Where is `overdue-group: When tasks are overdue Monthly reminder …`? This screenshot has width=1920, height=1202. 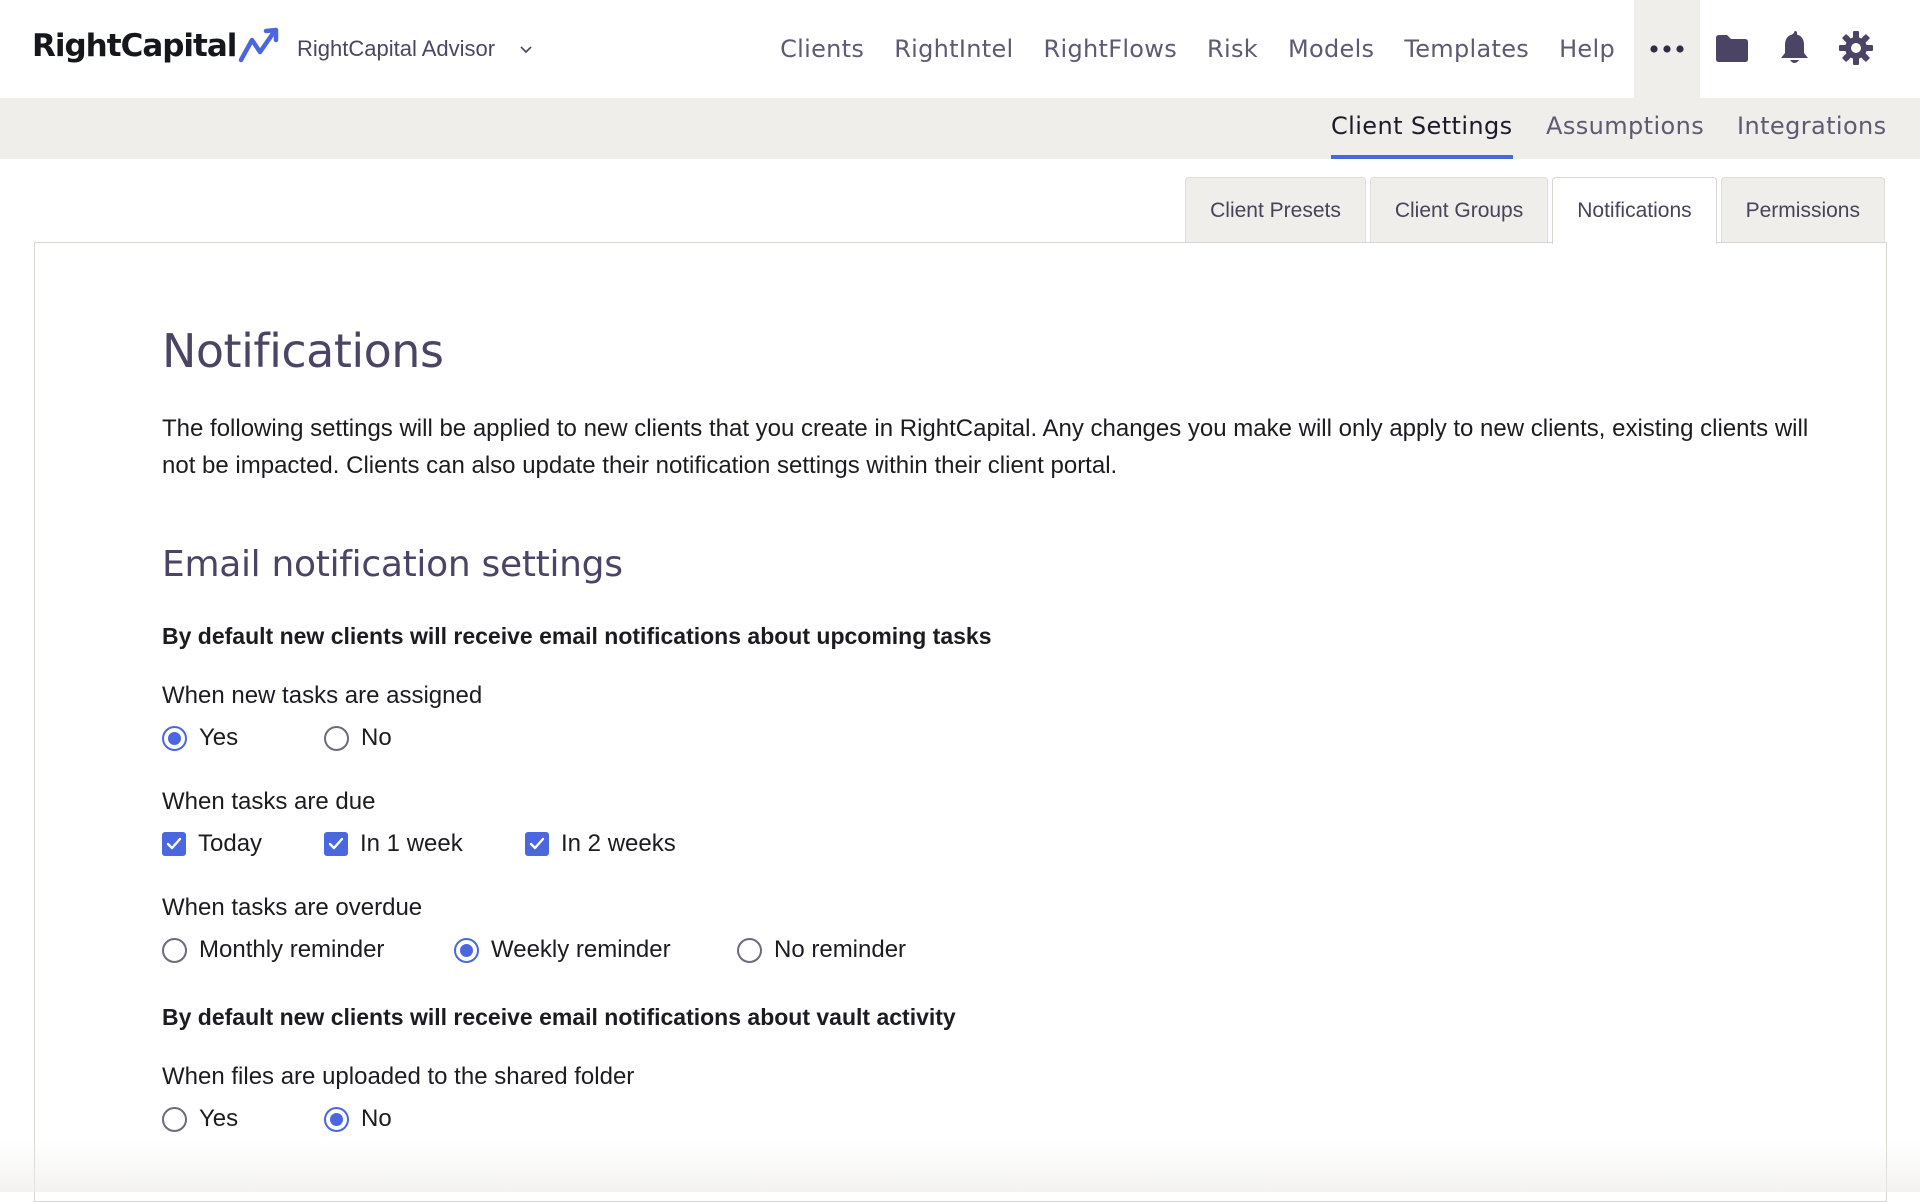 overdue-group: When tasks are overdue Monthly reminder … is located at coordinates (992, 929).